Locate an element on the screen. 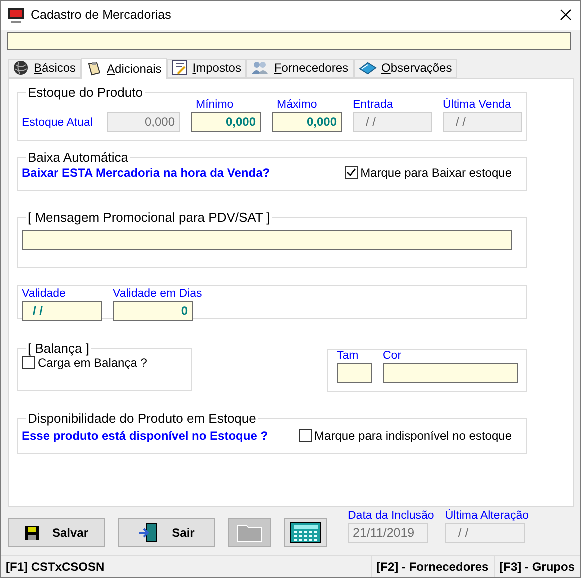 The image size is (581, 578). clipboard-icon is located at coordinates (94, 68).